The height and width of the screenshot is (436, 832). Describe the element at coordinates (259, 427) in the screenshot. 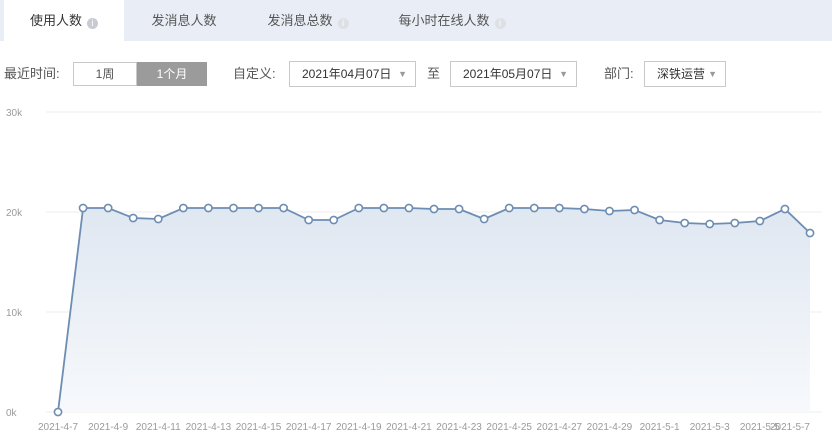

I see `x-tick-label: 2021-4-15` at that location.